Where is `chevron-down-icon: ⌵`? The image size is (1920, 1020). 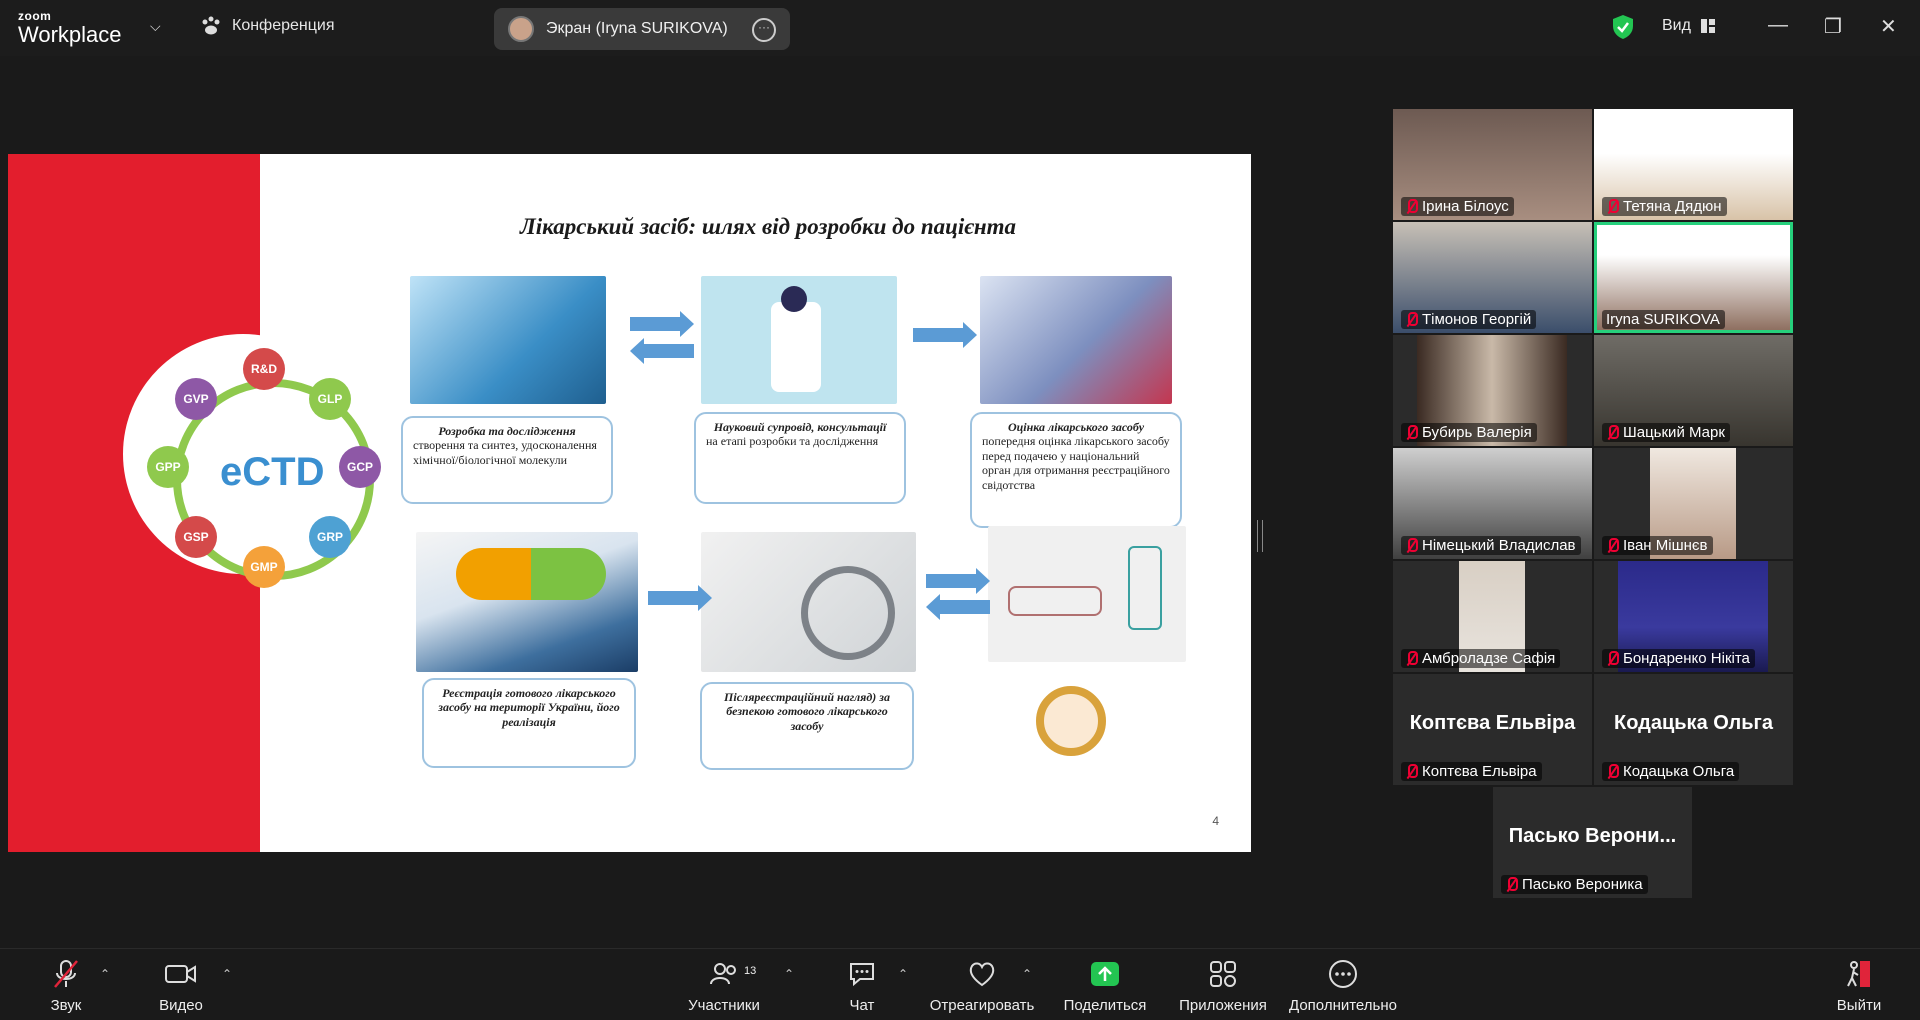 chevron-down-icon: ⌵ is located at coordinates (155, 26).